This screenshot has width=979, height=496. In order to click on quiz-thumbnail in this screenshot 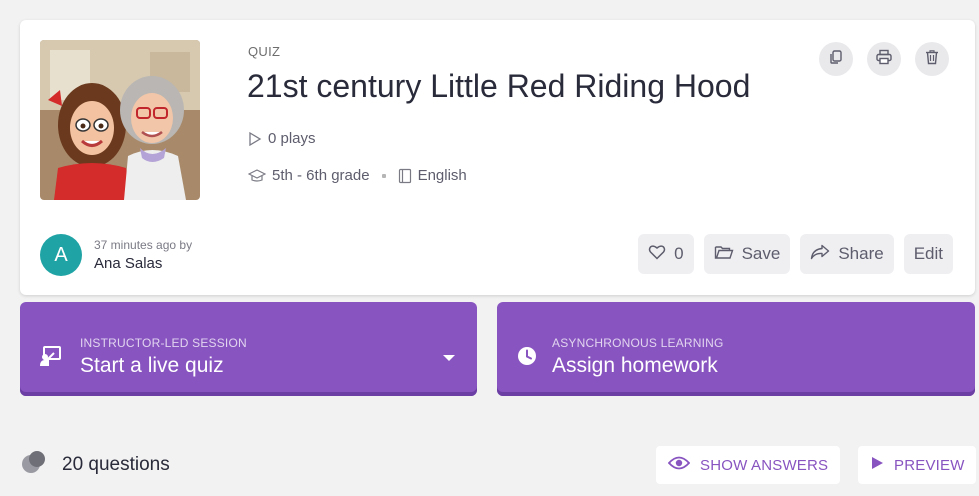, I will do `click(120, 120)`.